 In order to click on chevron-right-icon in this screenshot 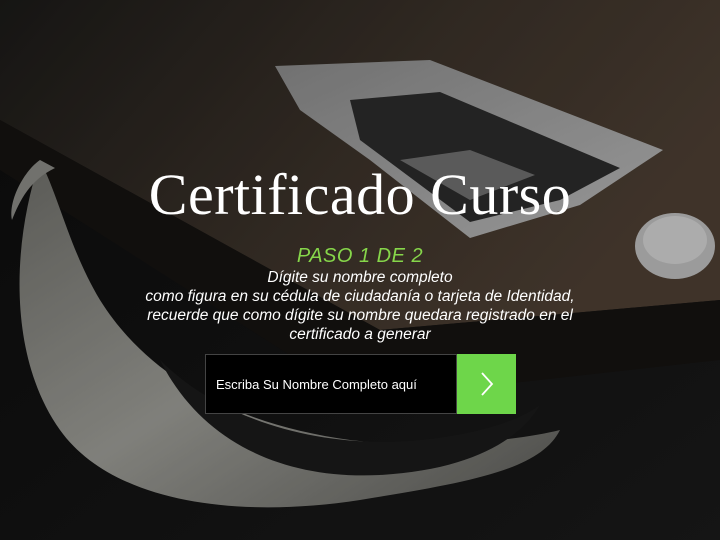, I will do `click(486, 384)`.